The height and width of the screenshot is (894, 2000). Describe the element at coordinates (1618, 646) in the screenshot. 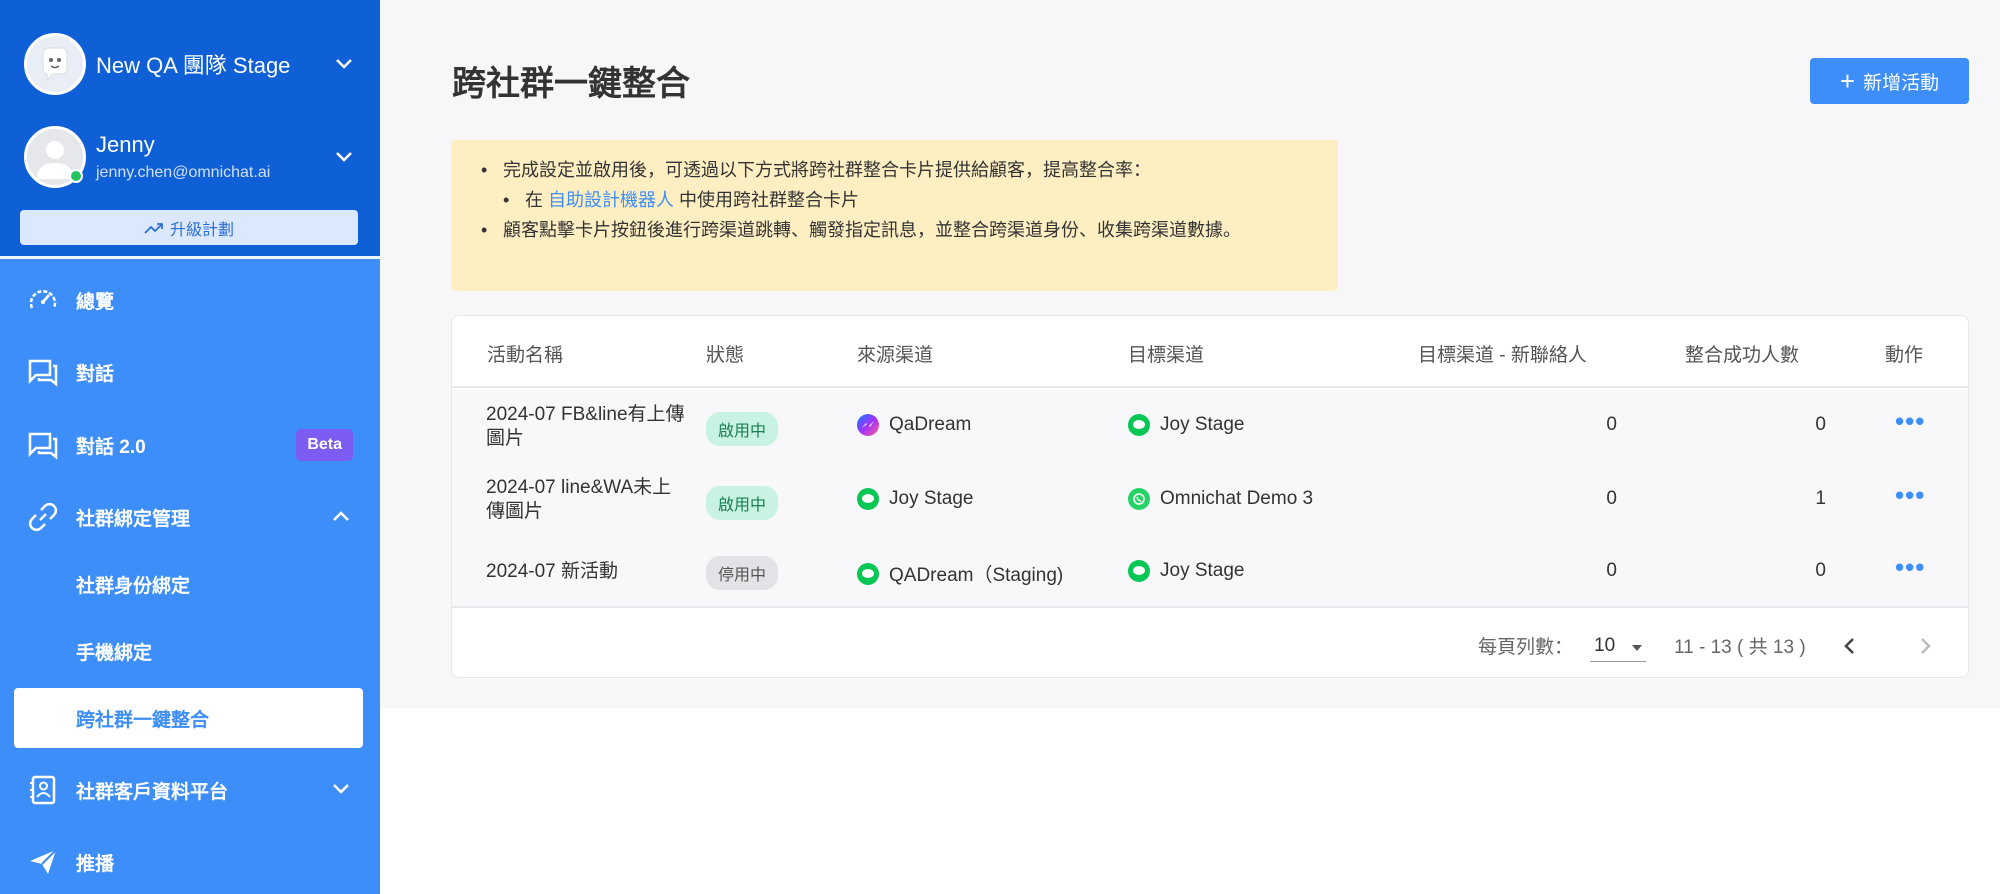

I see `rows-per-page-select: 10` at that location.